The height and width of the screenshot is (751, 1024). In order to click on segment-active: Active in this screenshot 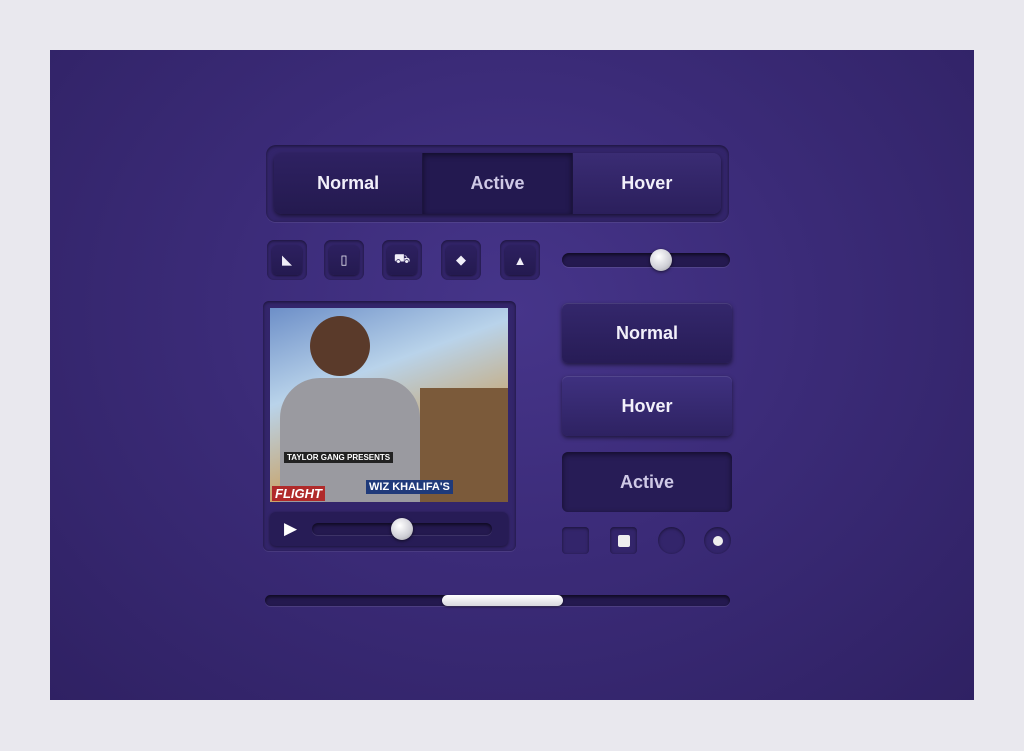, I will do `click(498, 183)`.